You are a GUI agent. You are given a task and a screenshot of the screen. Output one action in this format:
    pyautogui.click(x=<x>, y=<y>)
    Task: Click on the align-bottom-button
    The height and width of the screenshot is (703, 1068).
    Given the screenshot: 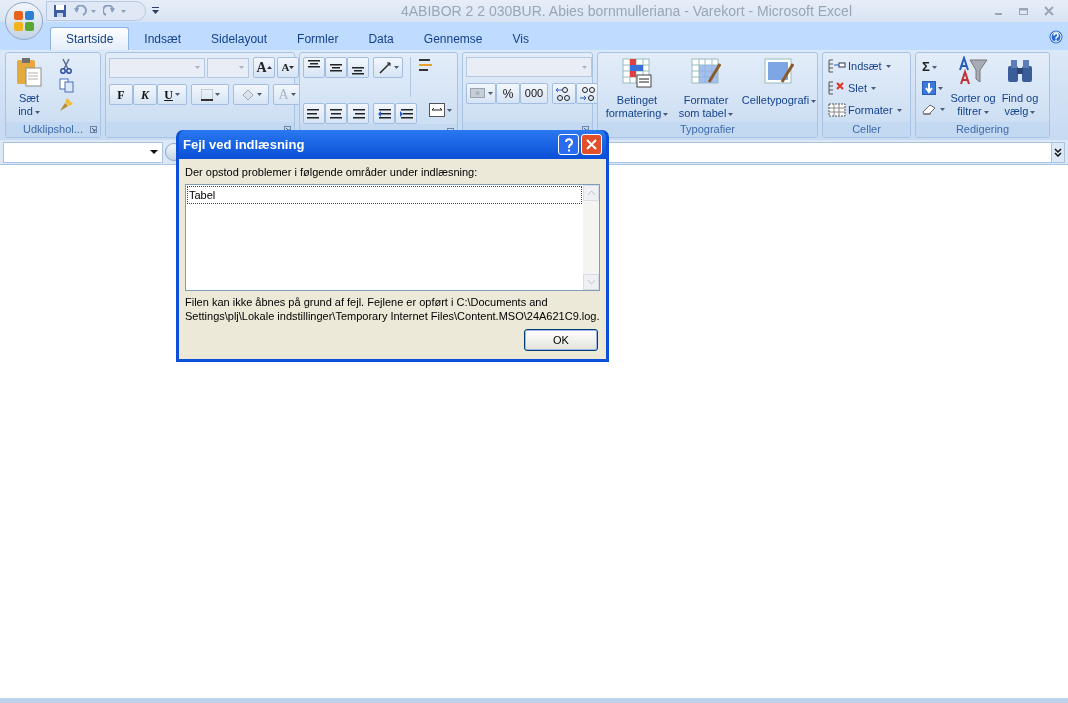 What is the action you would take?
    pyautogui.click(x=358, y=67)
    